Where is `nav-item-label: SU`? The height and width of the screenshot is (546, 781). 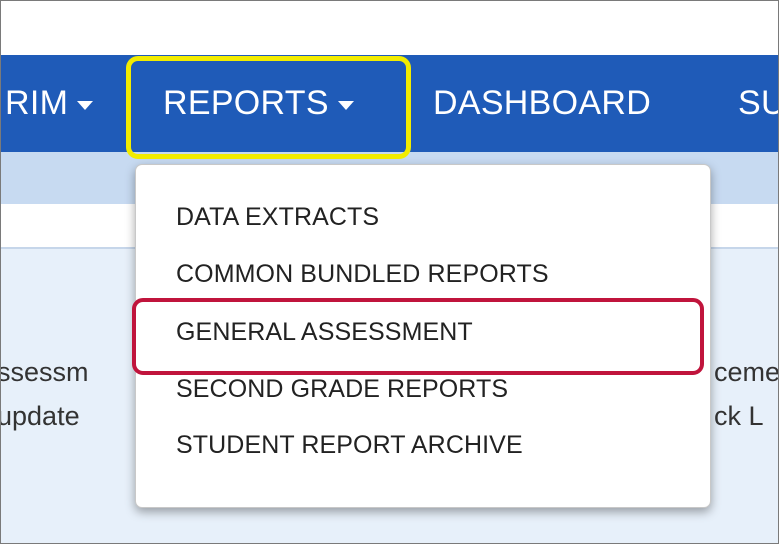 nav-item-label: SU is located at coordinates (758, 103).